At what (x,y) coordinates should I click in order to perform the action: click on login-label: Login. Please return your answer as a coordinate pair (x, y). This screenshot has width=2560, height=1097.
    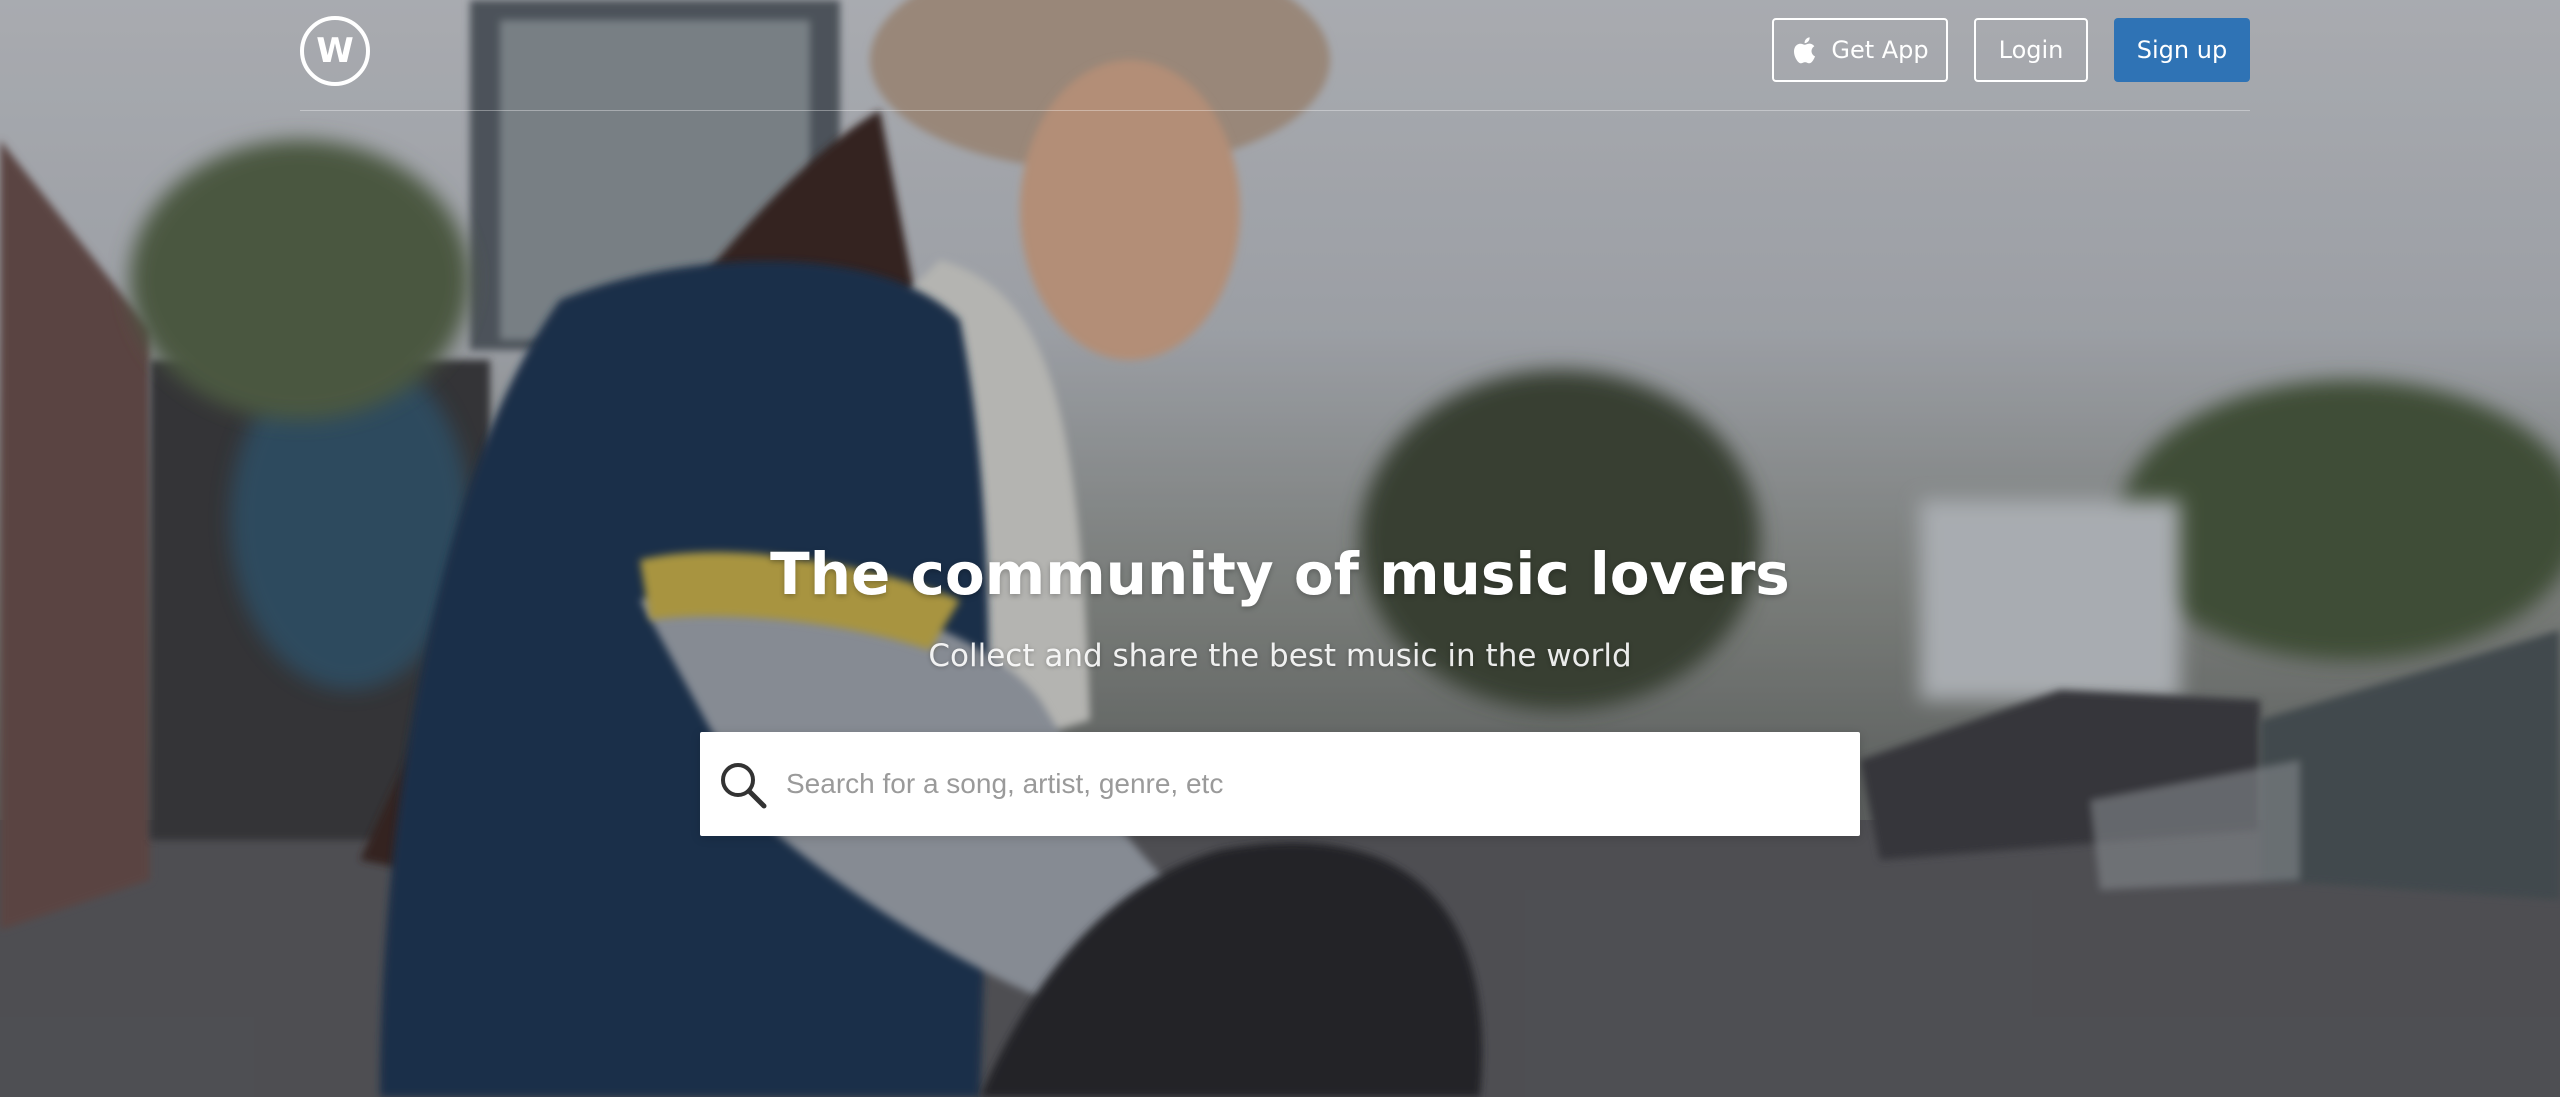
    Looking at the image, I should click on (2031, 50).